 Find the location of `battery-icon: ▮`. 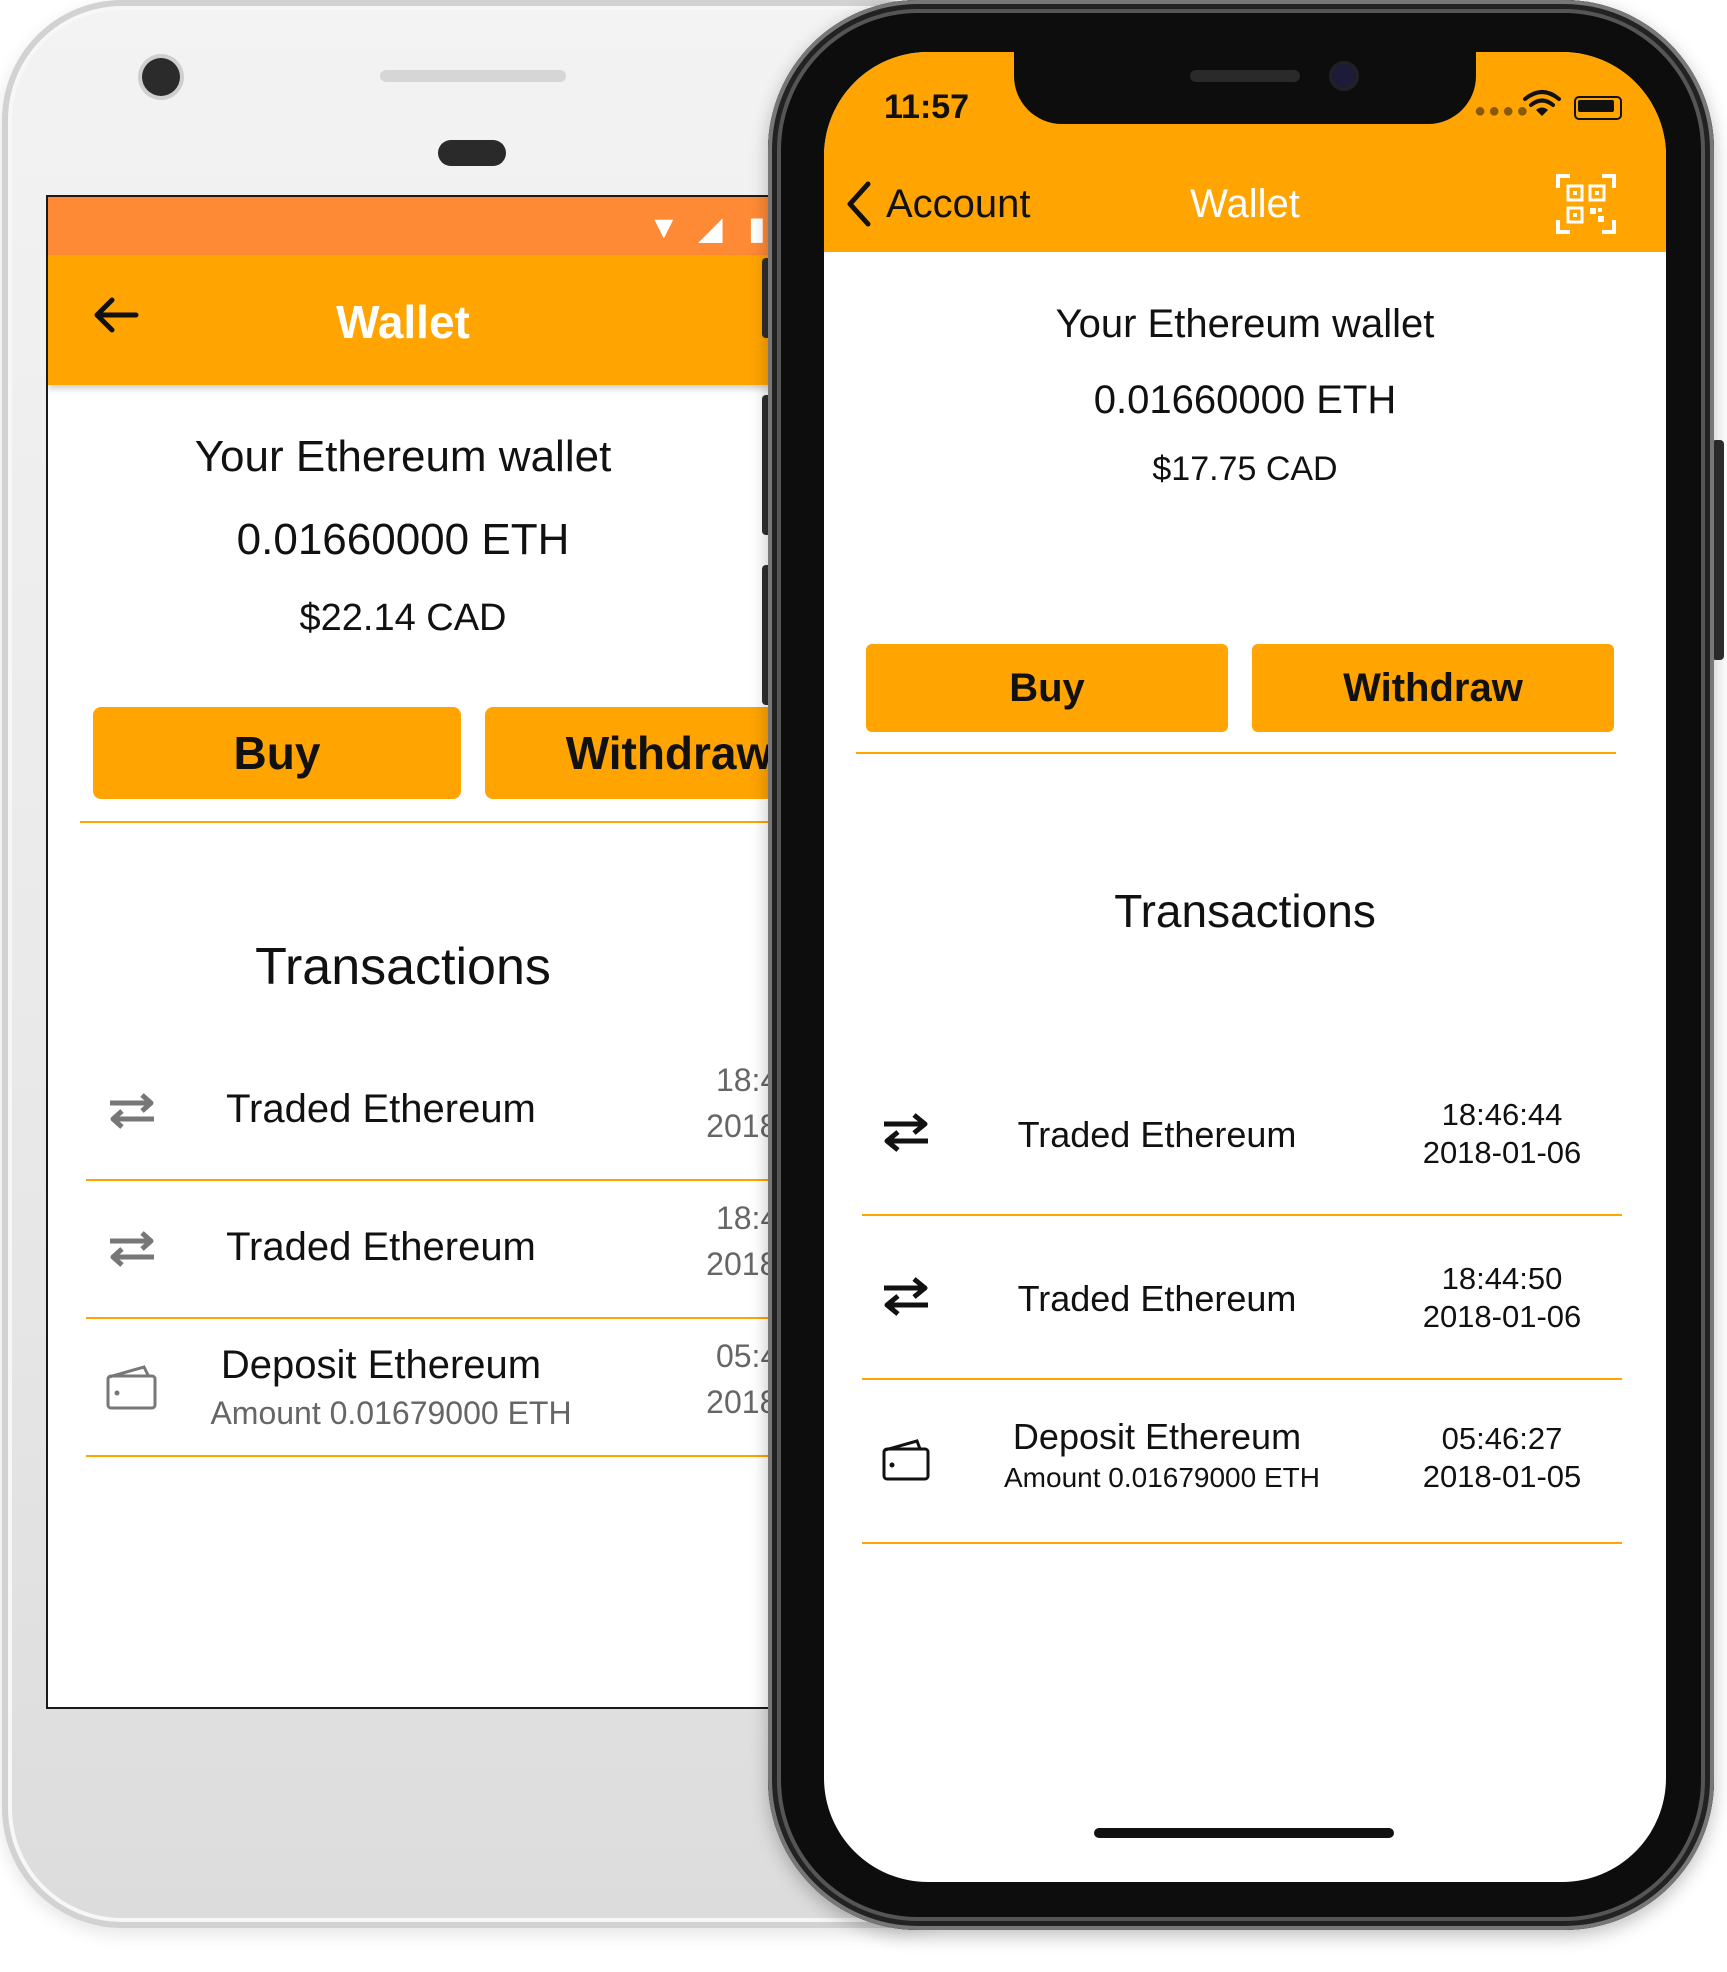

battery-icon: ▮ is located at coordinates (757, 228).